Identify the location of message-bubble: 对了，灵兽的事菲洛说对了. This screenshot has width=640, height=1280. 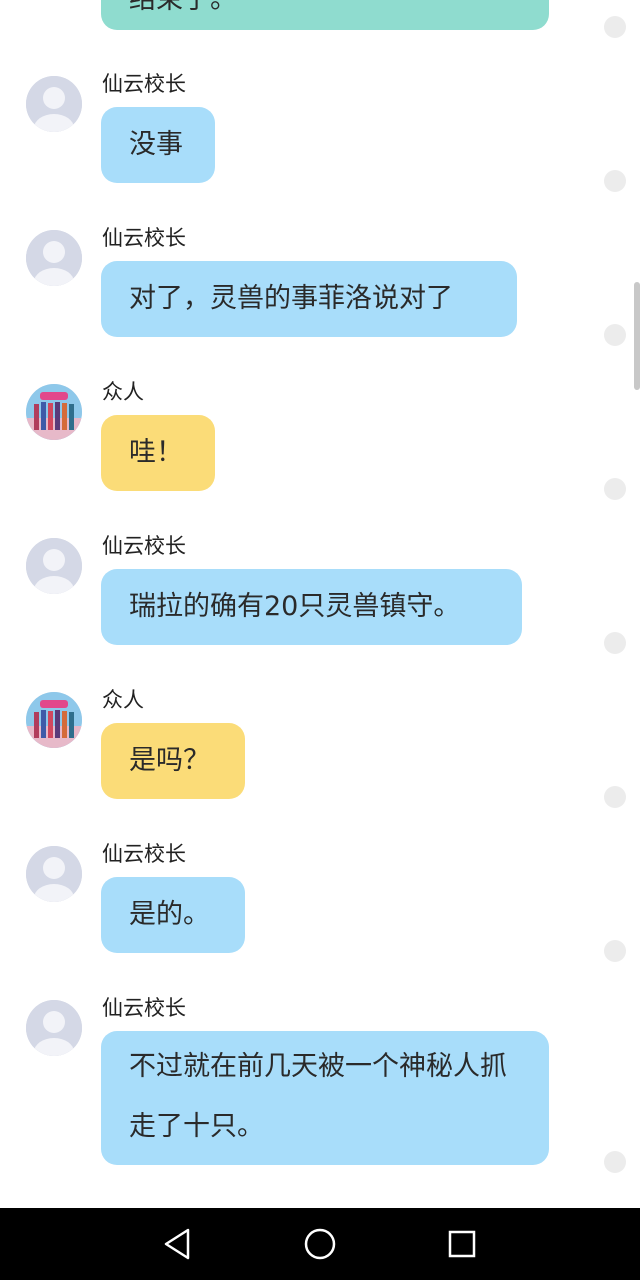
(309, 299).